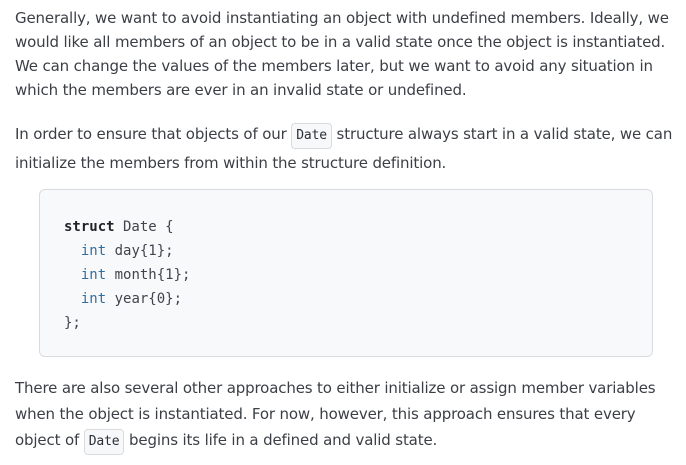 The width and height of the screenshot is (686, 465). What do you see at coordinates (93, 275) in the screenshot?
I see `code-type-int-month: int` at bounding box center [93, 275].